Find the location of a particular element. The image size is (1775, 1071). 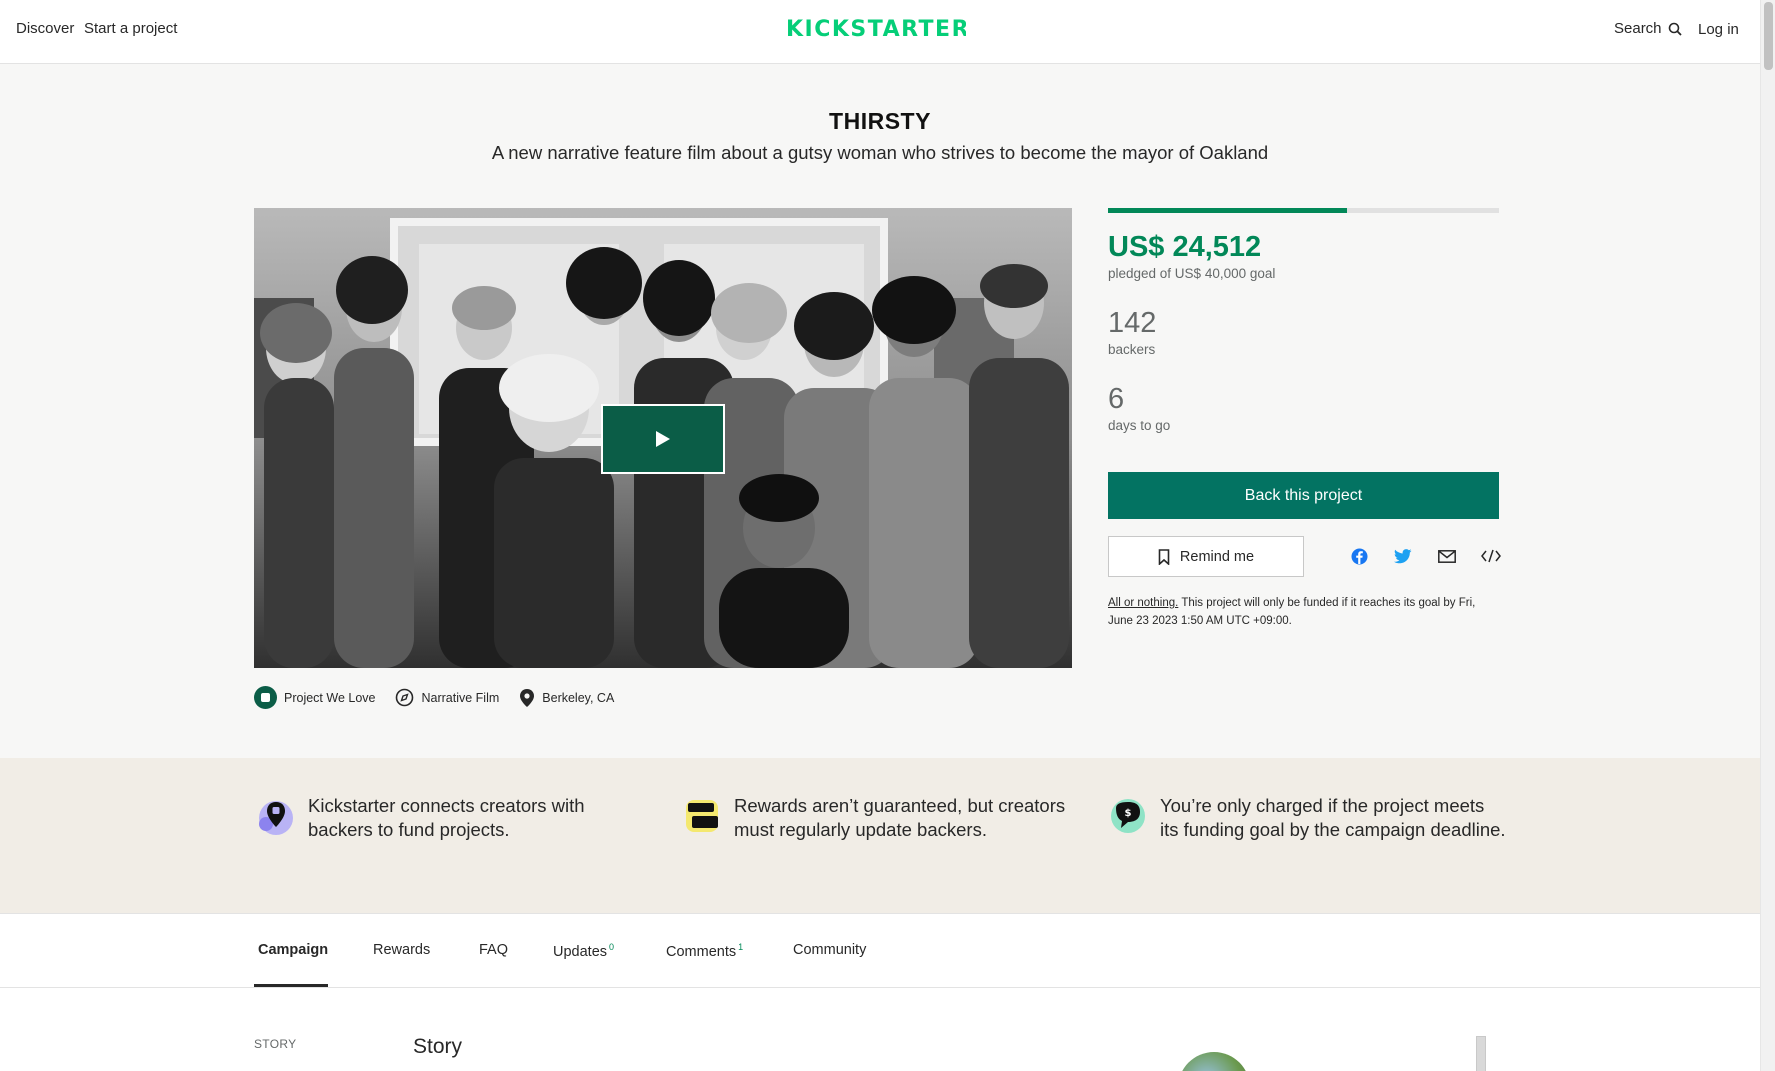

tab-faq: FAQ is located at coordinates (493, 950).